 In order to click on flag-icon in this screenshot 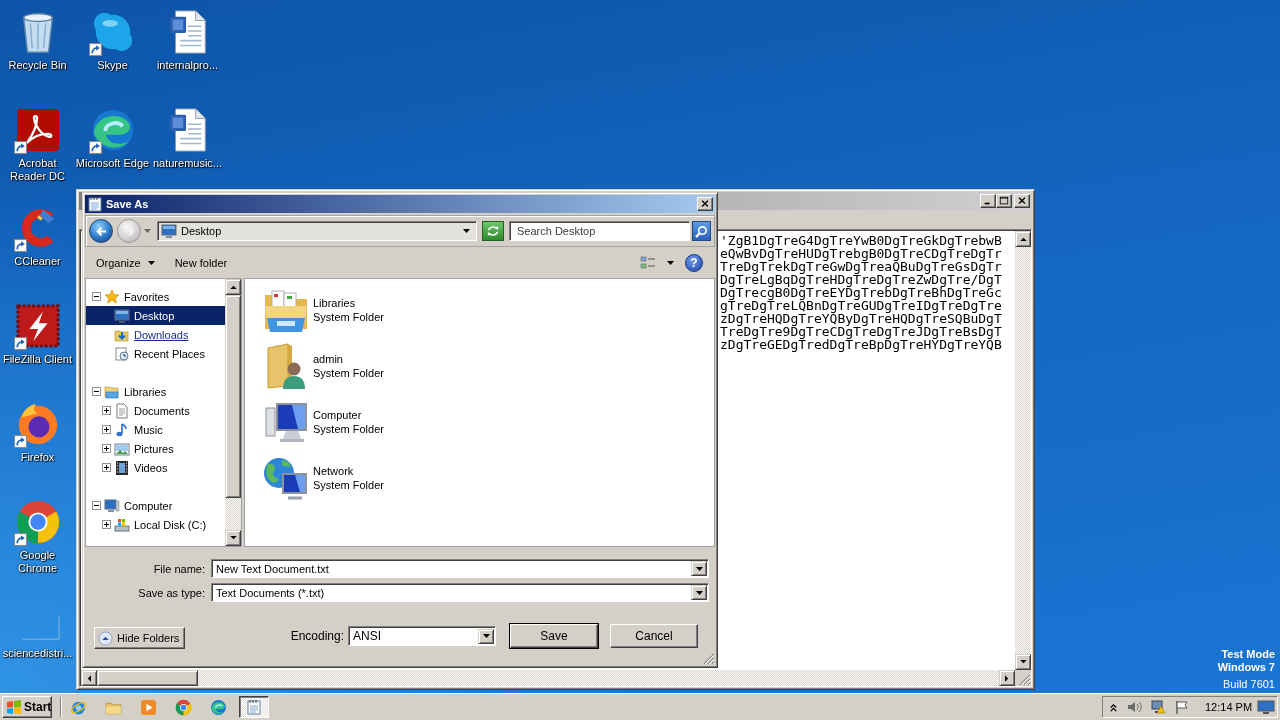, I will do `click(1182, 707)`.